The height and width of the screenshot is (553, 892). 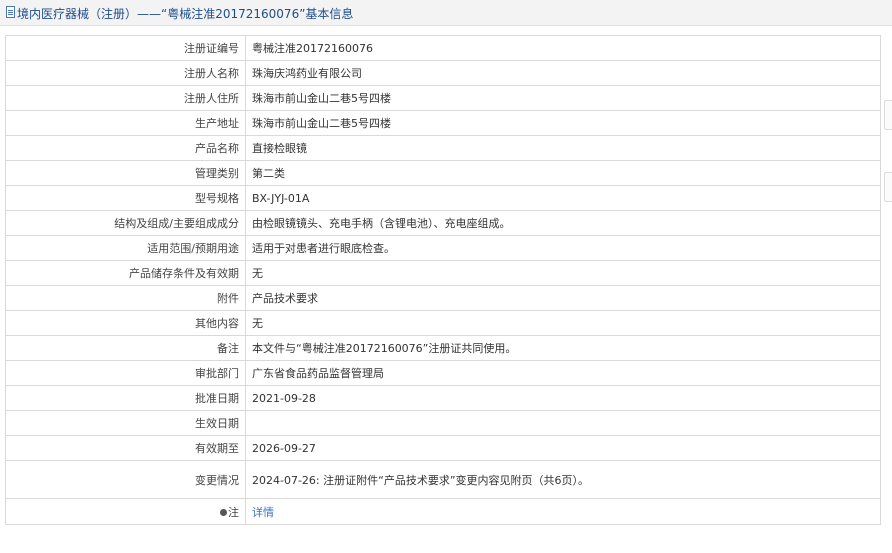 I want to click on row-label: 适用范围/预期用途, so click(x=125, y=248).